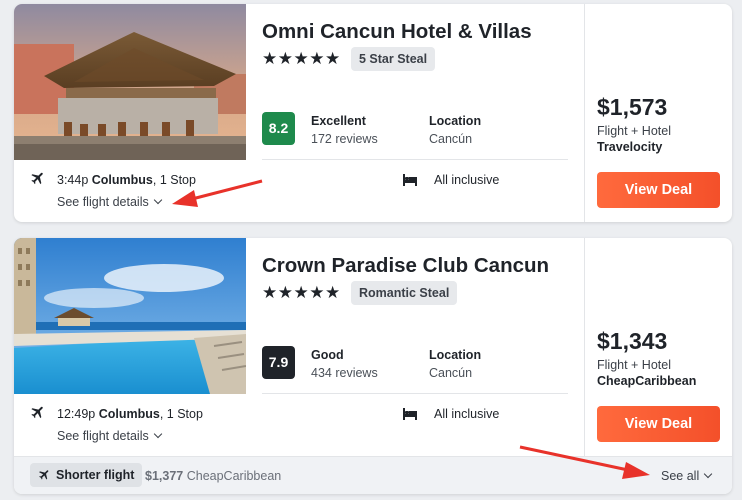  Describe the element at coordinates (393, 59) in the screenshot. I see `deal-badge: 5 Star Steal` at that location.